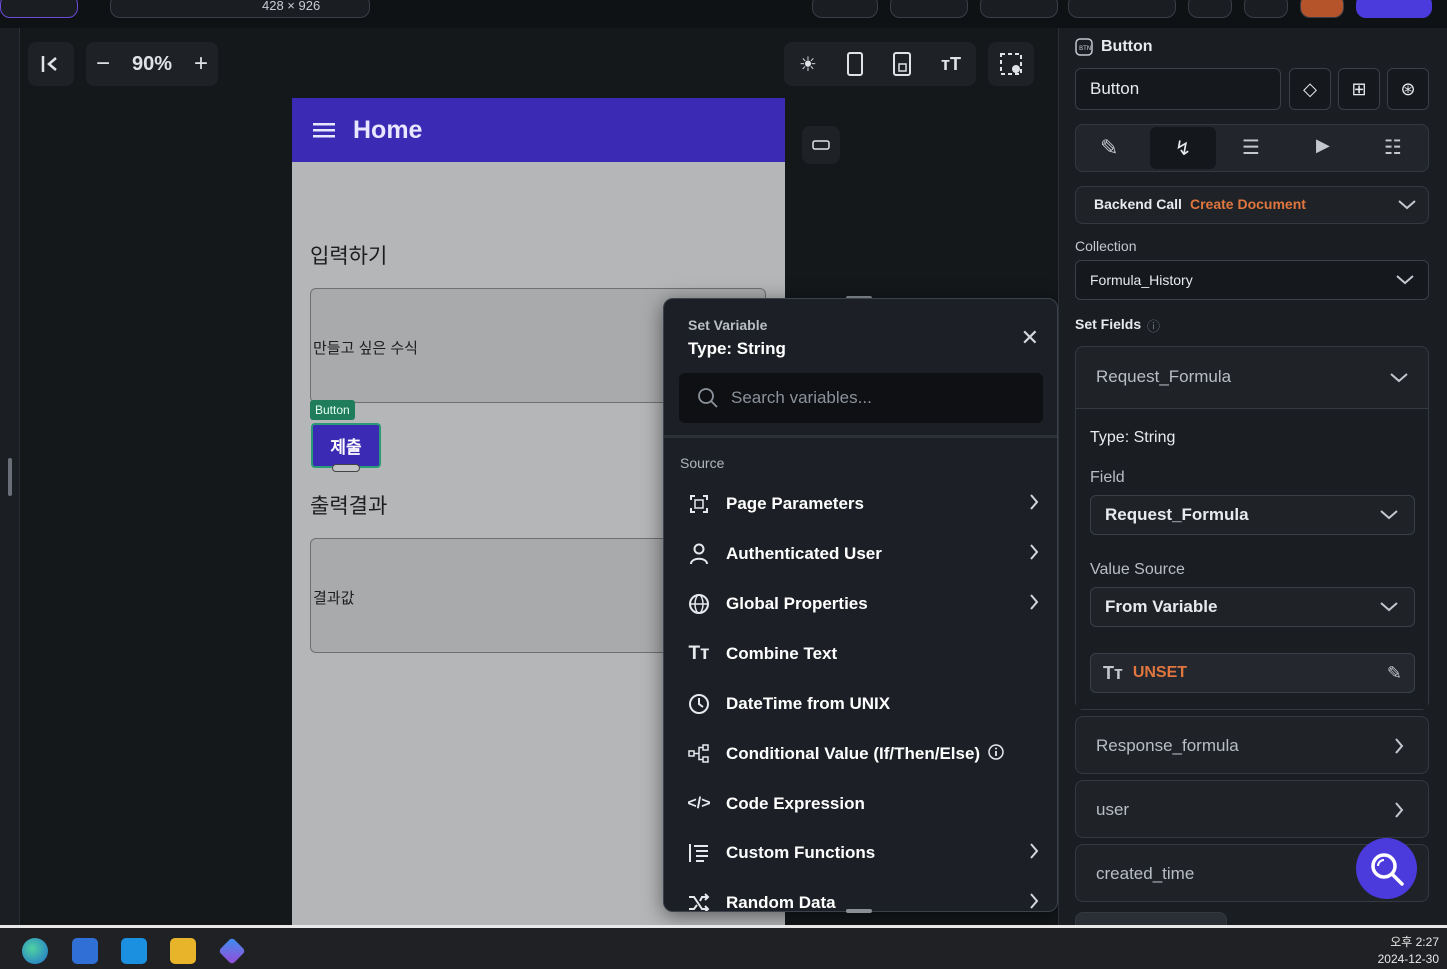 The height and width of the screenshot is (969, 1447). What do you see at coordinates (737, 348) in the screenshot?
I see `popup-type: Type: String` at bounding box center [737, 348].